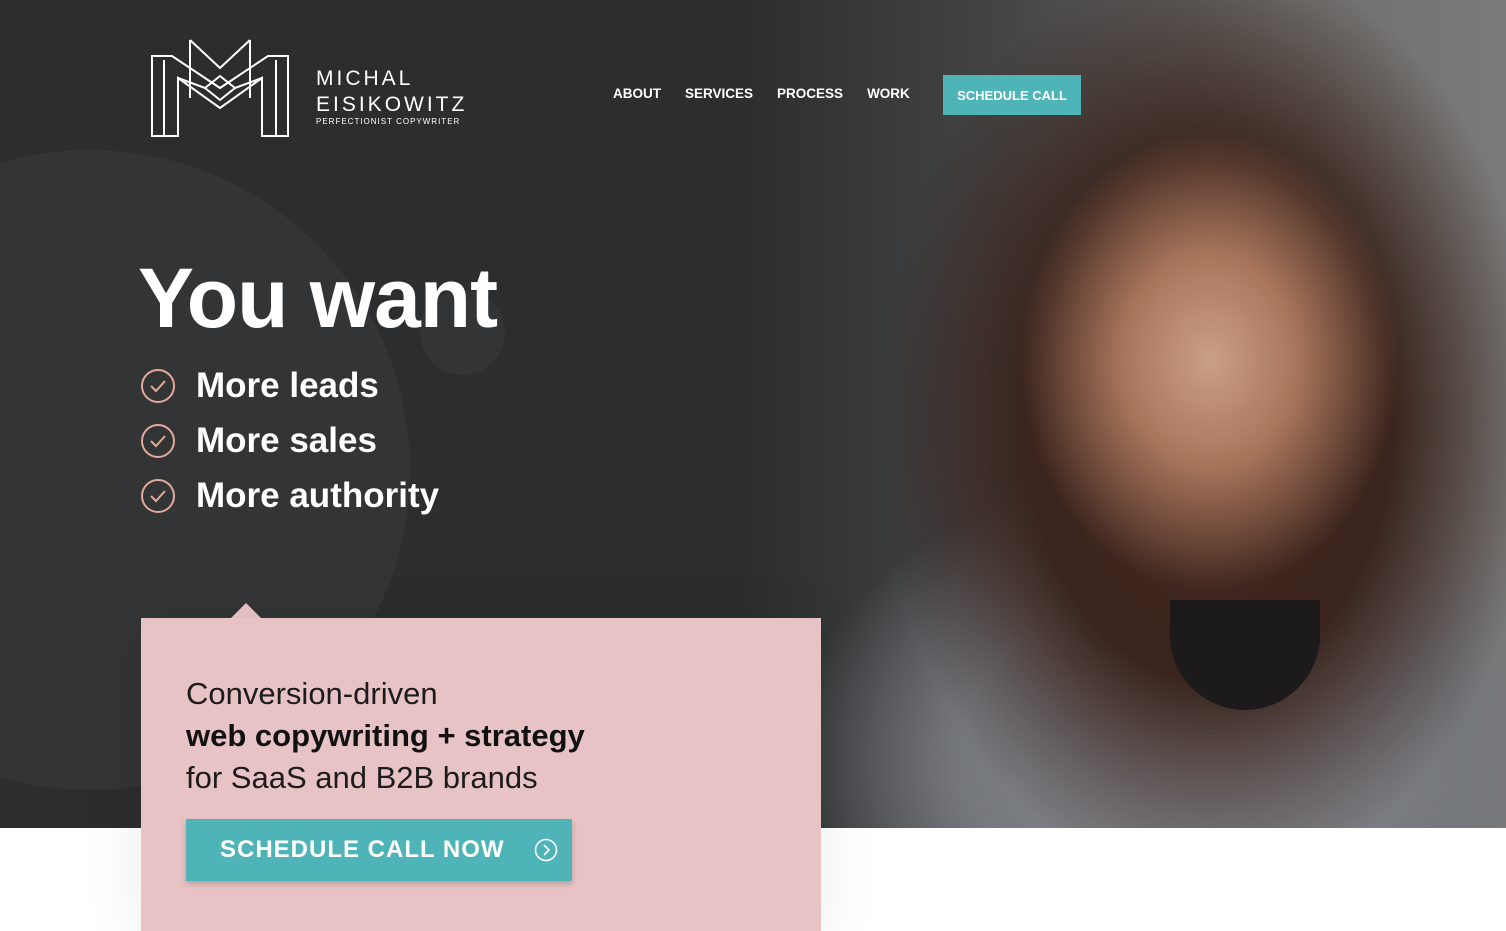  What do you see at coordinates (362, 777) in the screenshot?
I see `card-line3: for SaaS and B2B brands` at bounding box center [362, 777].